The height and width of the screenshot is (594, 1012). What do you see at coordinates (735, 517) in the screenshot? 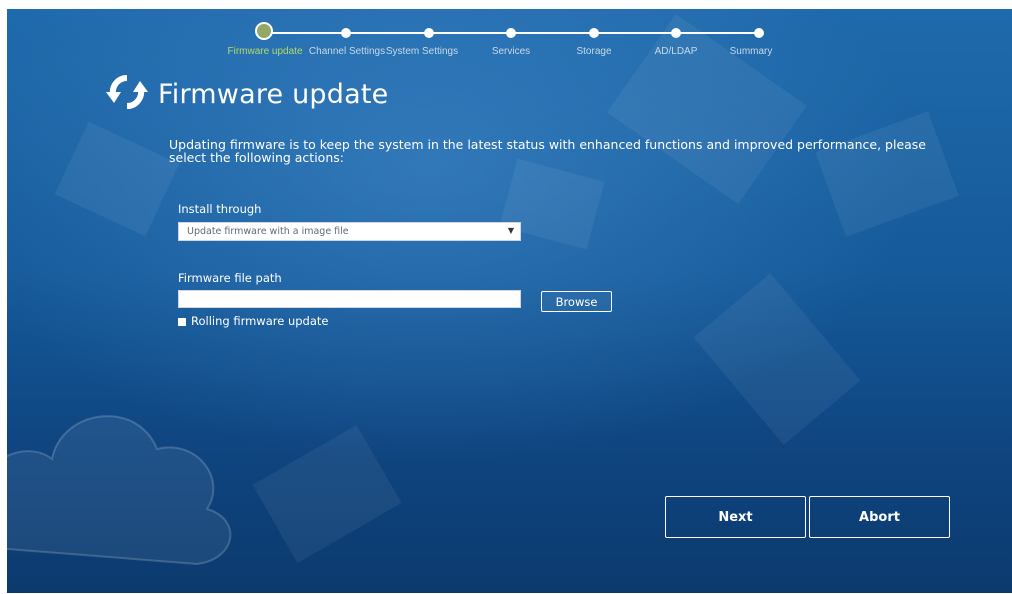
I see `next-button: Next` at bounding box center [735, 517].